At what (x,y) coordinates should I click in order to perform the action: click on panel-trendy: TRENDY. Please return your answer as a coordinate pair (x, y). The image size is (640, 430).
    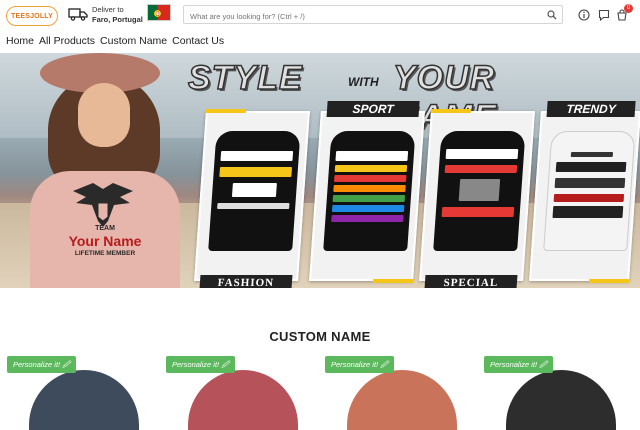
    Looking at the image, I should click on (584, 192).